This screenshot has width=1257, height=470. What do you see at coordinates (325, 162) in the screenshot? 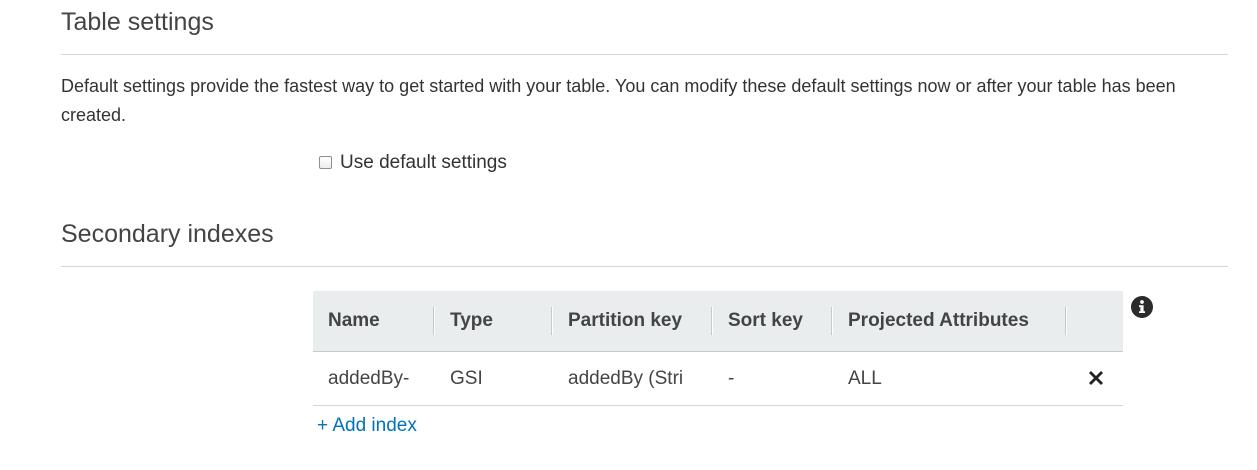
I see `use-default-settings-checkbox` at bounding box center [325, 162].